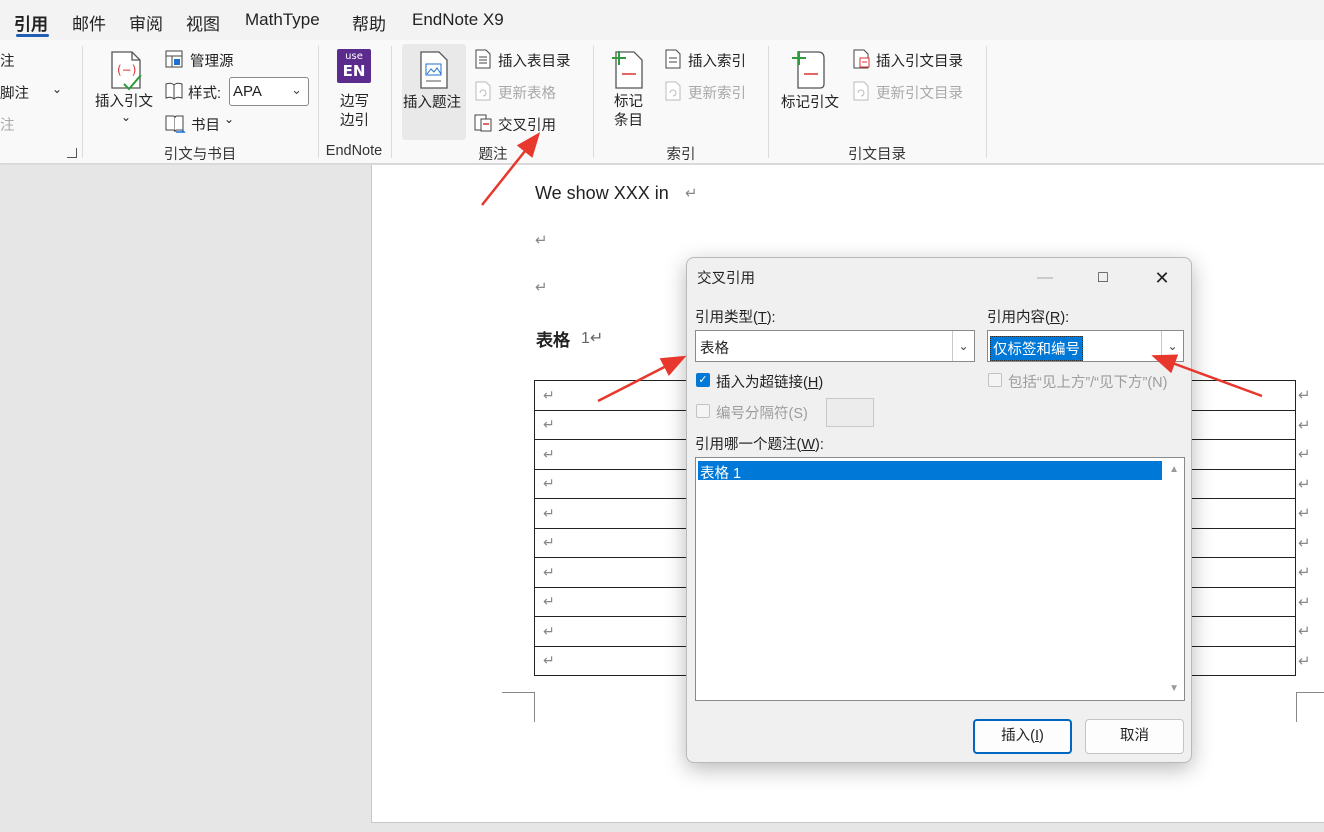 This screenshot has width=1324, height=832. I want to click on reference-type-value: 表格, so click(714, 349).